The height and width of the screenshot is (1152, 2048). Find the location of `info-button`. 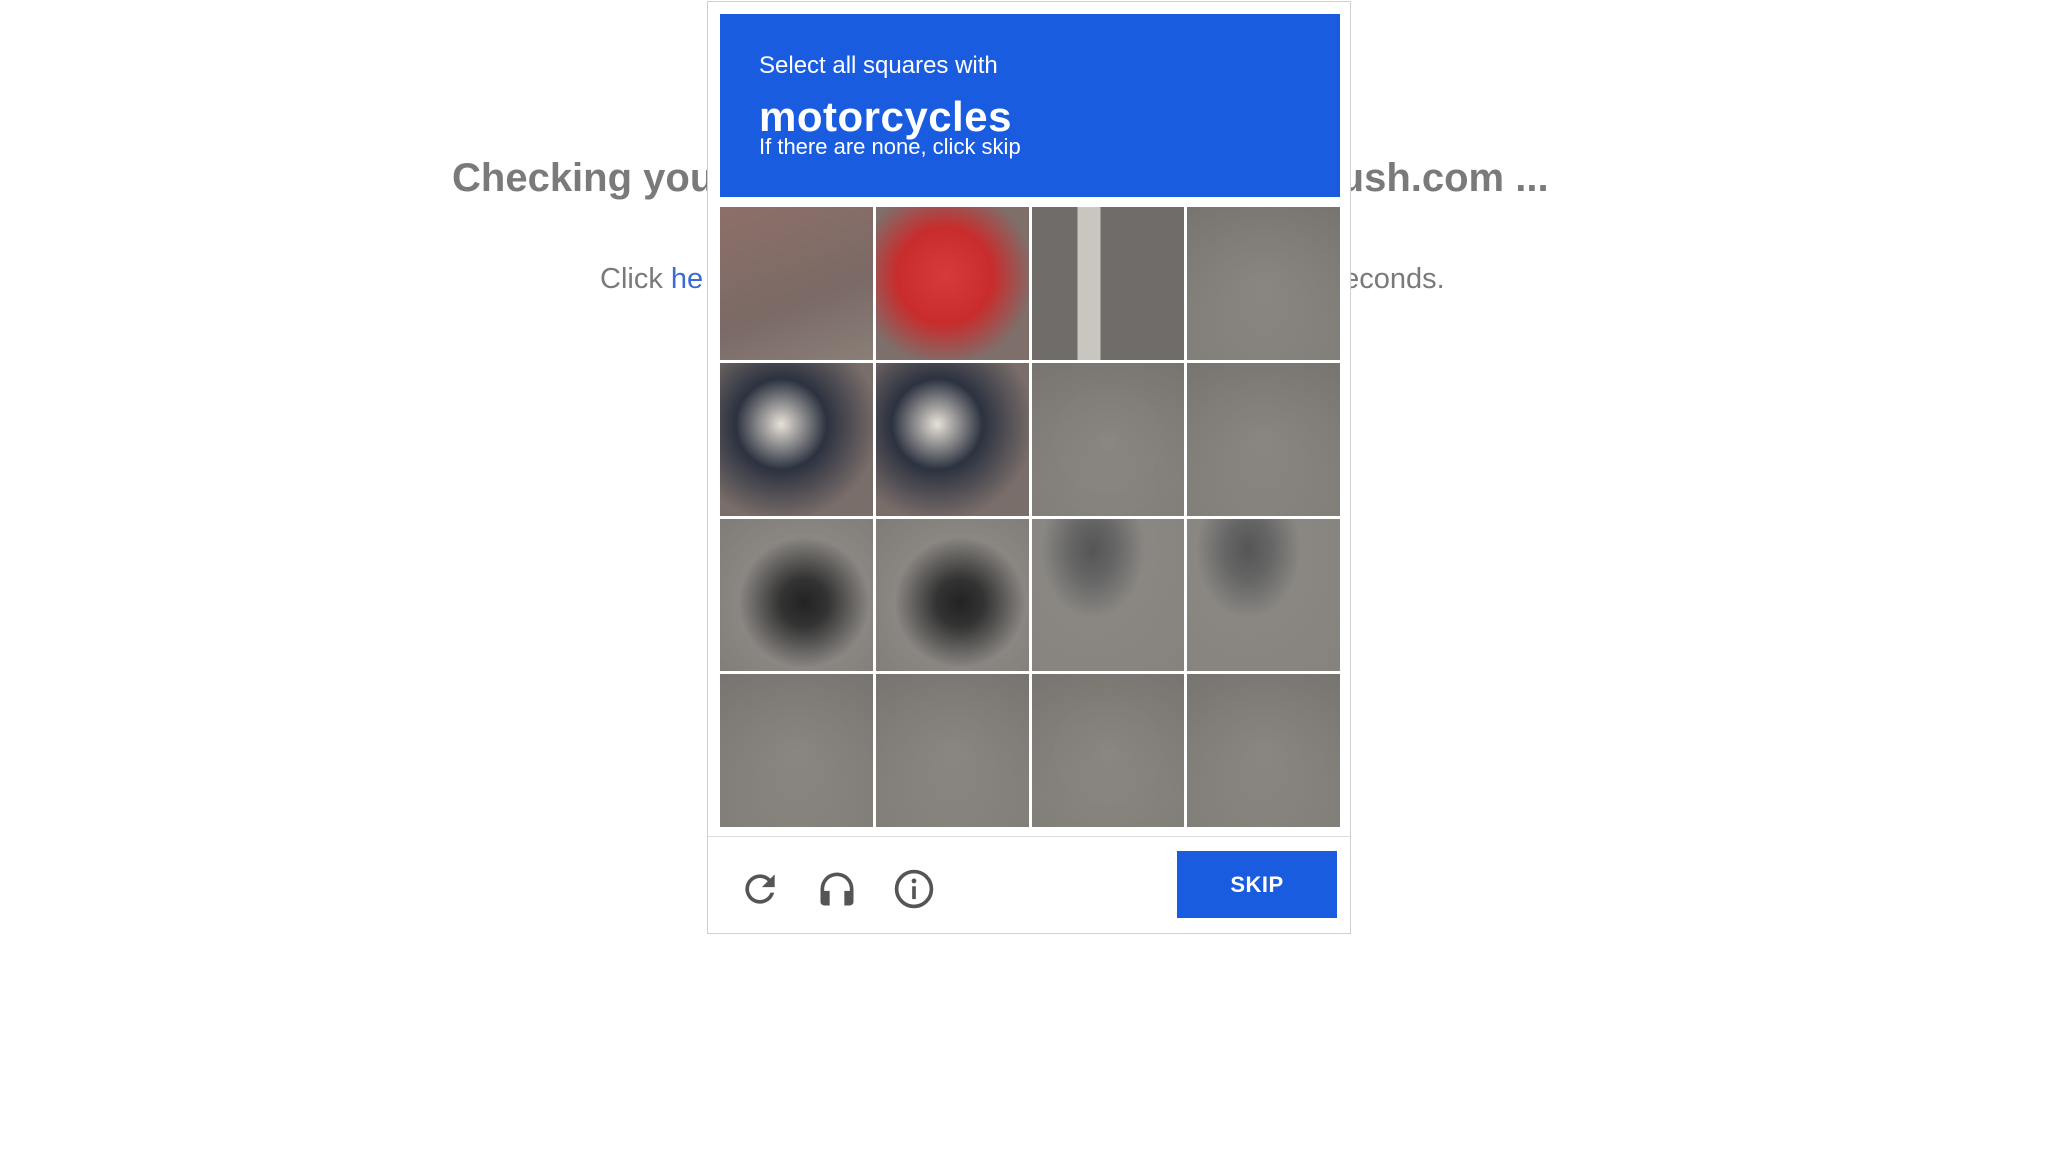

info-button is located at coordinates (914, 889).